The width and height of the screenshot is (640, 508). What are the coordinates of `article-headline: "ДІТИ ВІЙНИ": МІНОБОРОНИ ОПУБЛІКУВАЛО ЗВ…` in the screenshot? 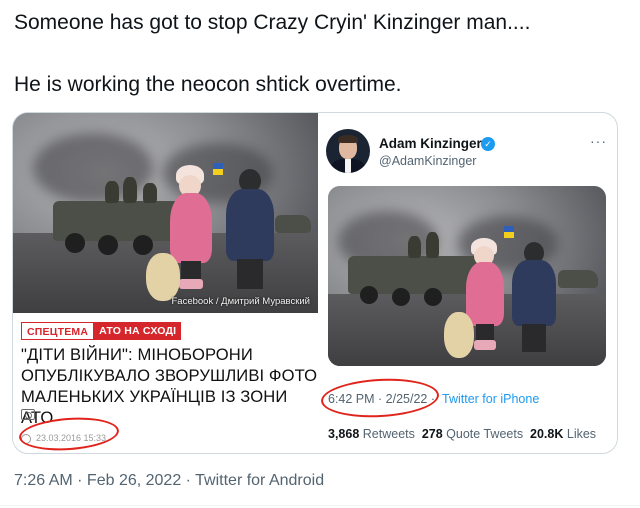 It's located at (169, 386).